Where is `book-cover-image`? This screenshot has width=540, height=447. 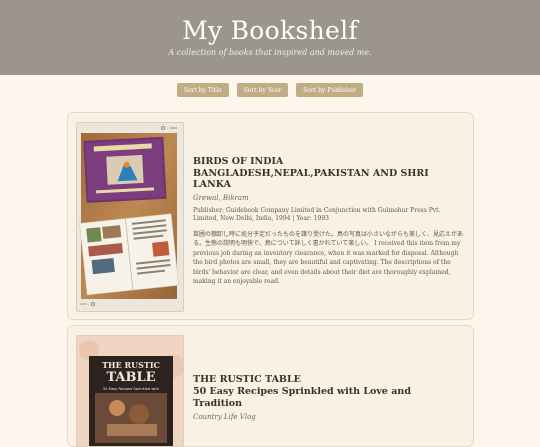
book-cover-image is located at coordinates (130, 217).